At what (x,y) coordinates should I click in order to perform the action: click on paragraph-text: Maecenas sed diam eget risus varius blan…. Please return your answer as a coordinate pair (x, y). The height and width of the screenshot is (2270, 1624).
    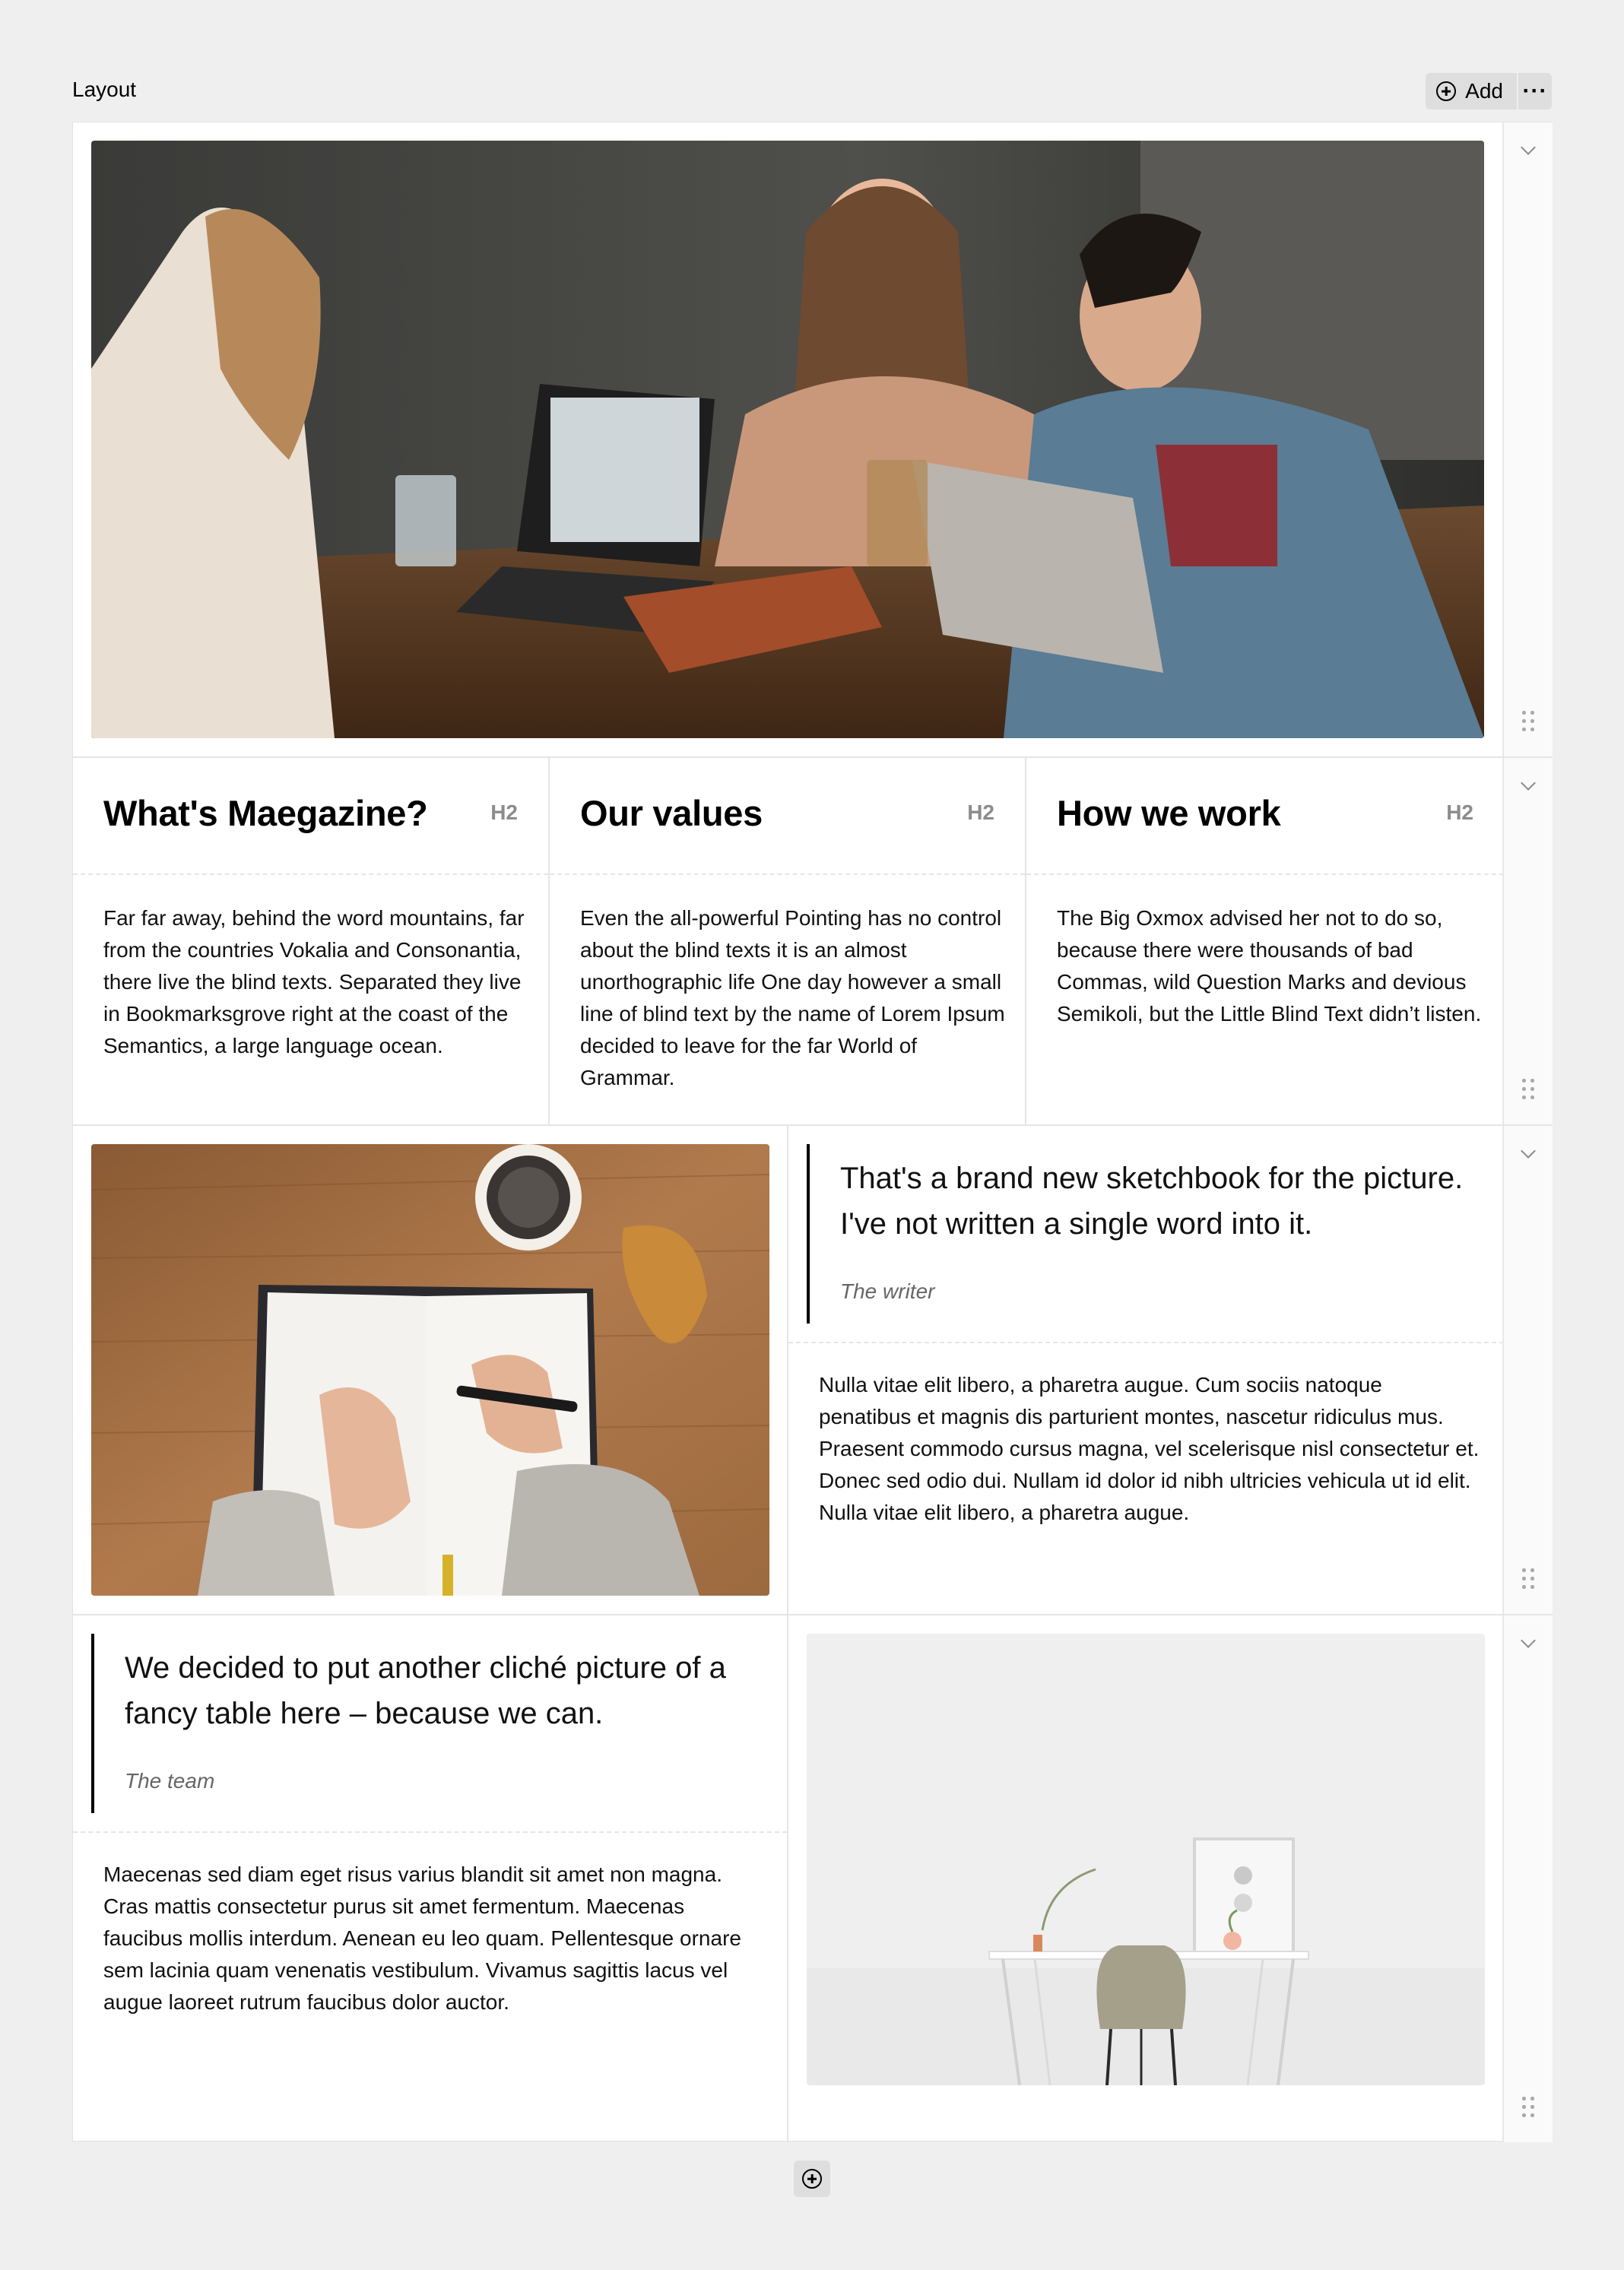
    Looking at the image, I should click on (422, 1938).